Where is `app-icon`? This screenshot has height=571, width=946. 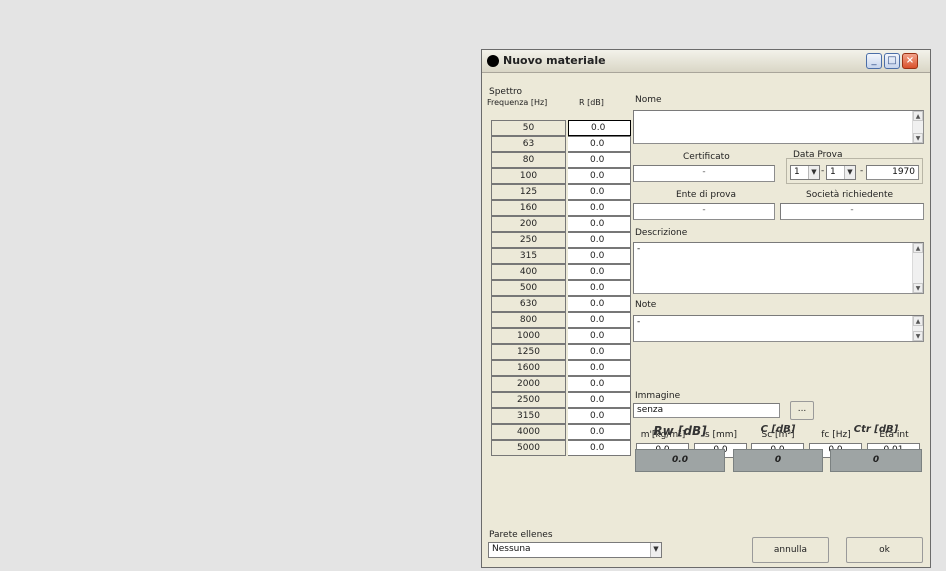 app-icon is located at coordinates (493, 61).